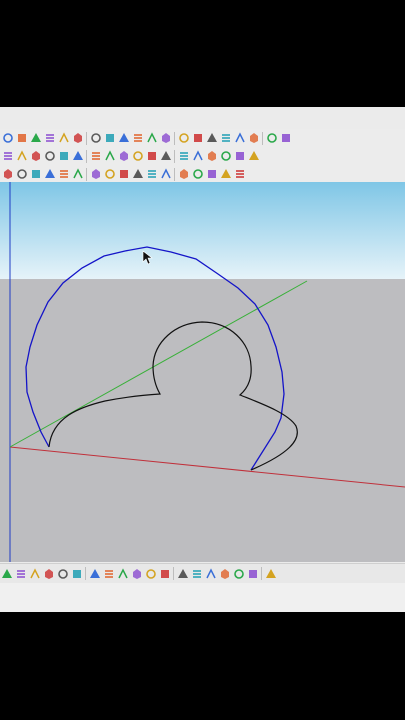 This screenshot has height=720, width=405. What do you see at coordinates (6, 573) in the screenshot?
I see `push-icon` at bounding box center [6, 573].